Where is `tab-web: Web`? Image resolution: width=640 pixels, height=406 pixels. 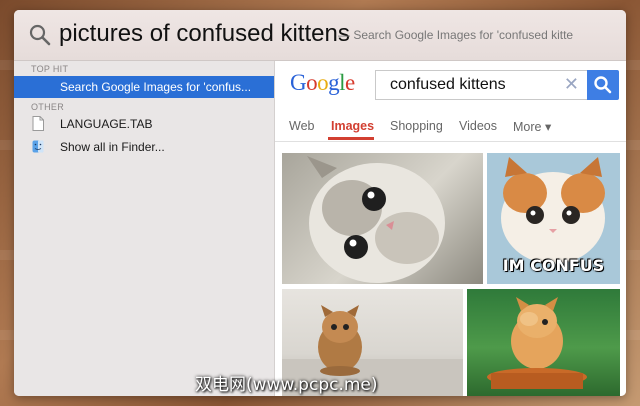
tab-web: Web is located at coordinates (301, 126).